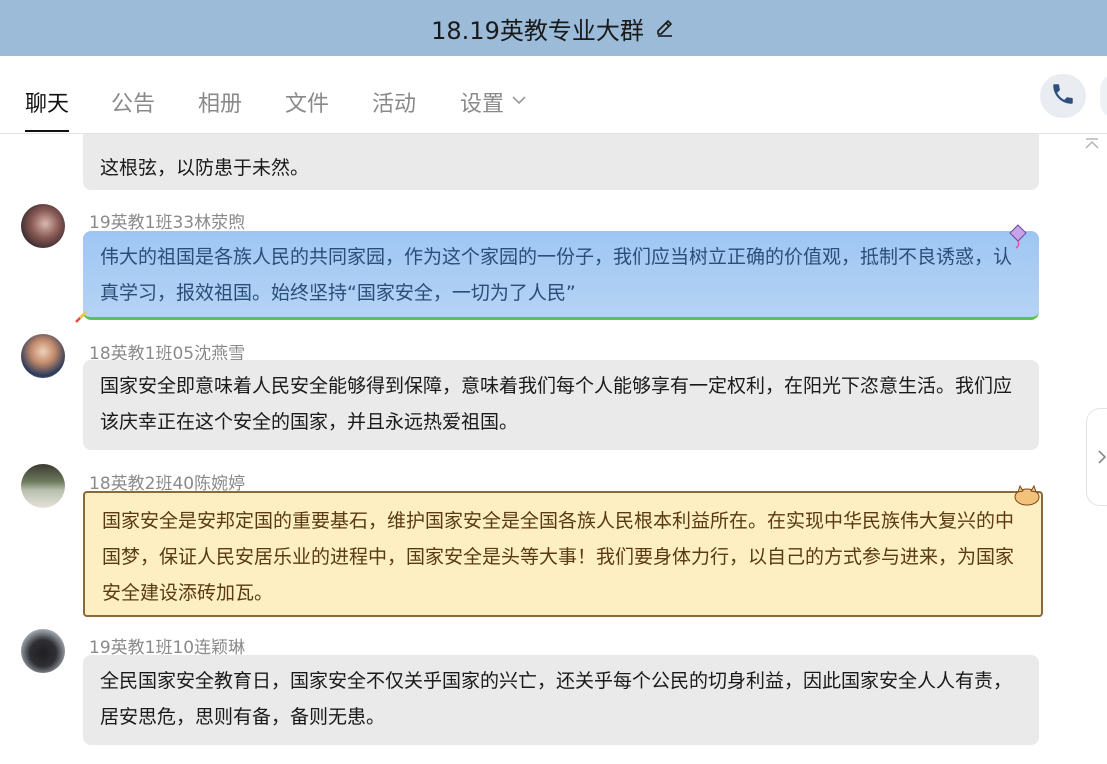  Describe the element at coordinates (1096, 457) in the screenshot. I see `side-panel-toggle` at that location.